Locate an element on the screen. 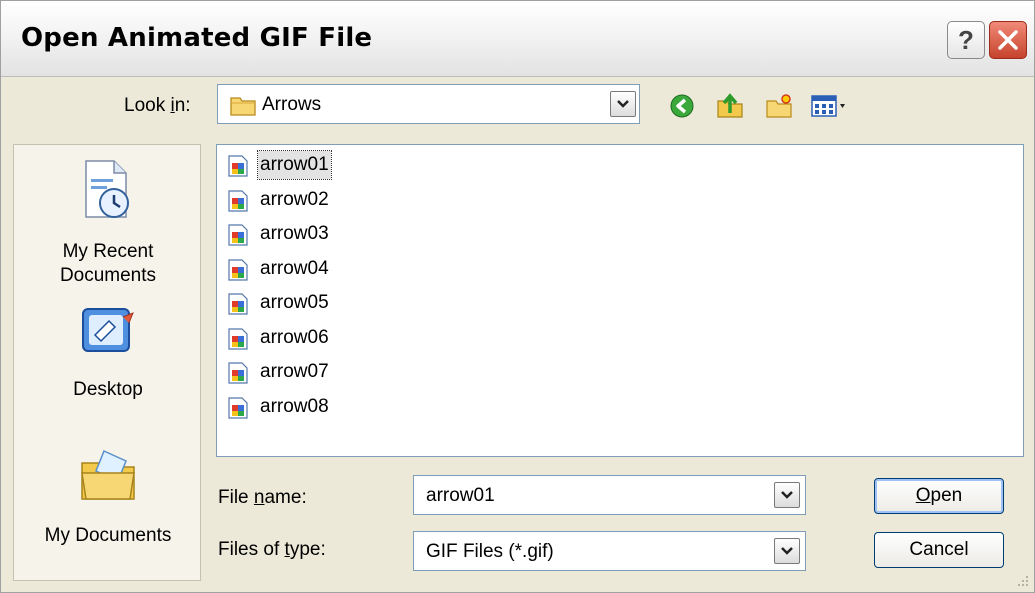  place-label-line2: Documents is located at coordinates (108, 275).